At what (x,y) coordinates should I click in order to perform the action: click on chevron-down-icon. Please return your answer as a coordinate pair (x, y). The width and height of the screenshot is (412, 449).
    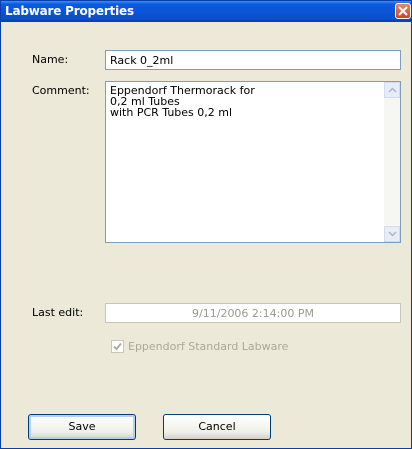
    Looking at the image, I should click on (392, 234).